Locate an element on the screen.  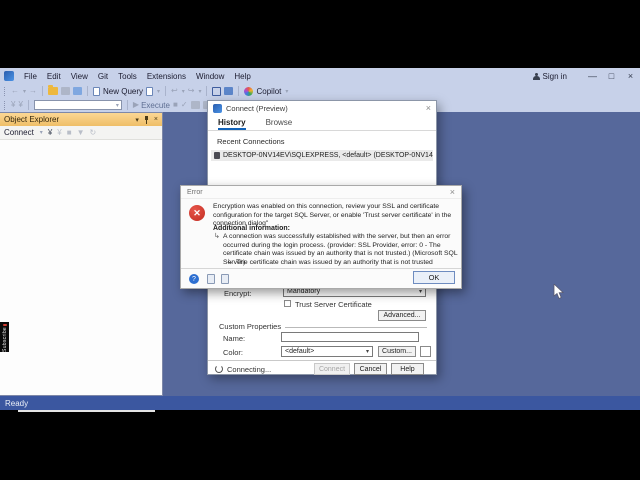
error-dialog-title: Error is located at coordinates (195, 192).